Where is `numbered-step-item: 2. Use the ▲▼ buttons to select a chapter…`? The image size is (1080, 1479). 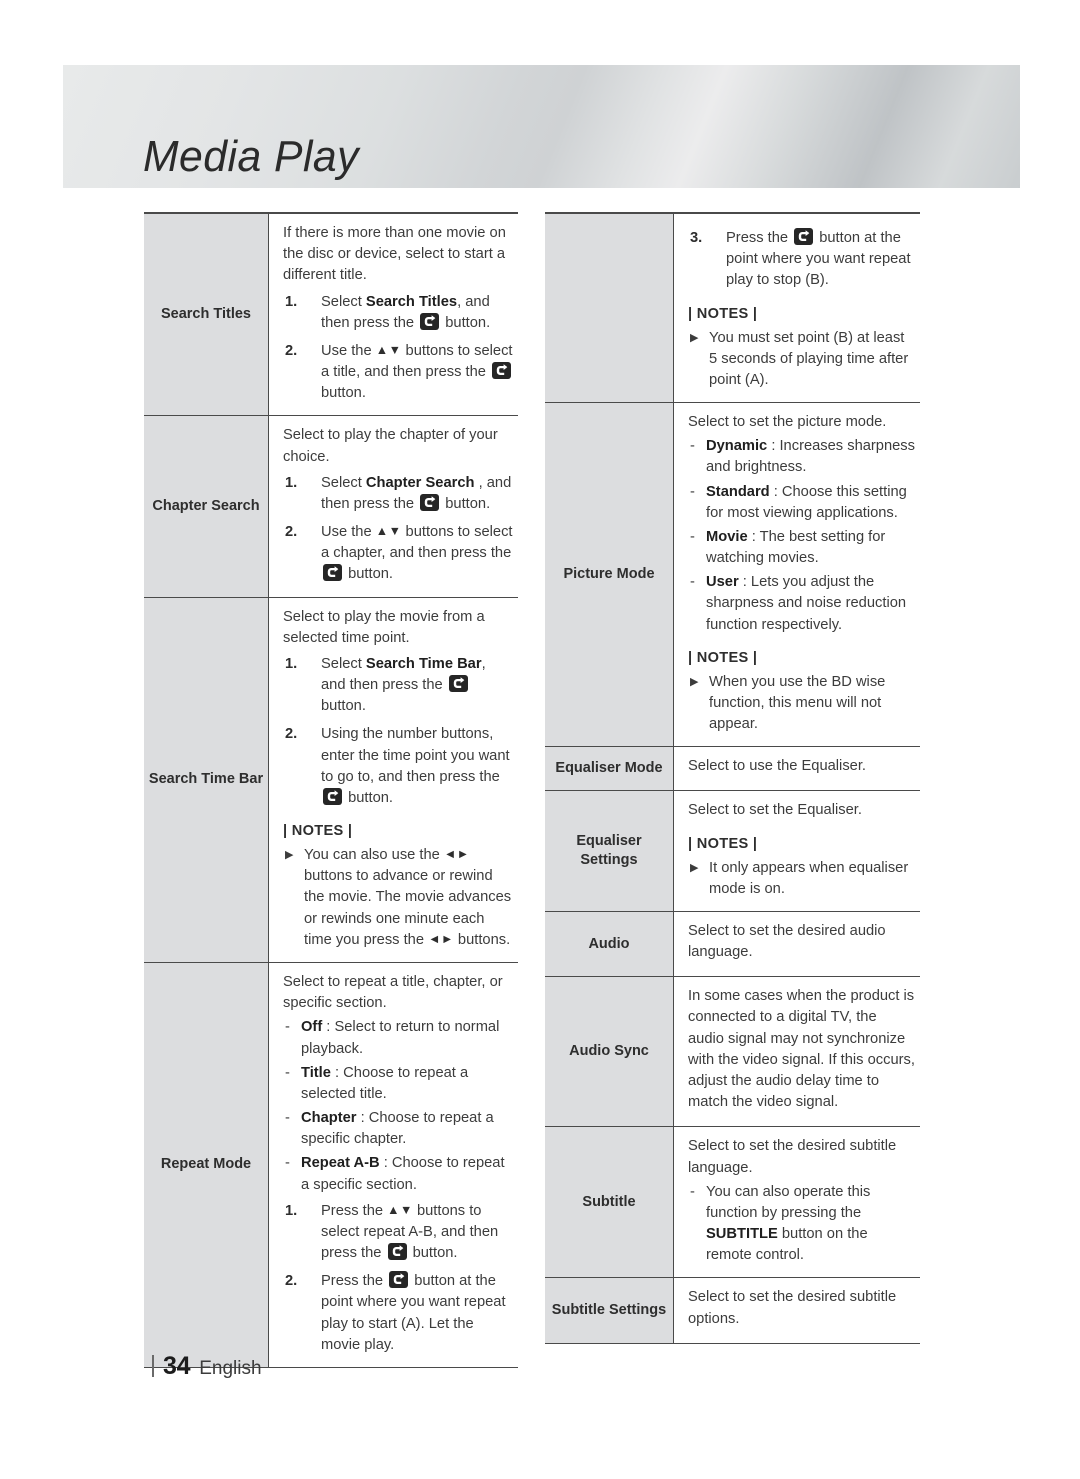
numbered-step-item: 2. Use the ▲▼ buttons to select a chapter… is located at coordinates (399, 553).